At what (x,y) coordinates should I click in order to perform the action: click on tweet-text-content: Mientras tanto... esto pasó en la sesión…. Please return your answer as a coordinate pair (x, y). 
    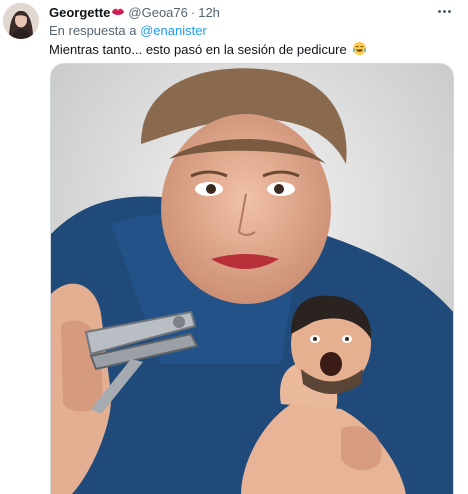
    Looking at the image, I should click on (198, 49).